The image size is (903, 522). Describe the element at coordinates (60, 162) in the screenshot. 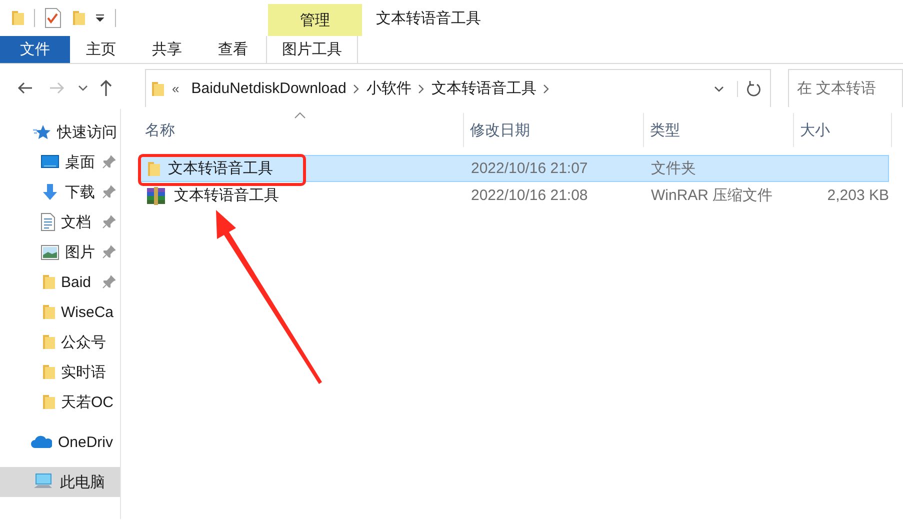

I see `sidebar-item: 桌面` at that location.